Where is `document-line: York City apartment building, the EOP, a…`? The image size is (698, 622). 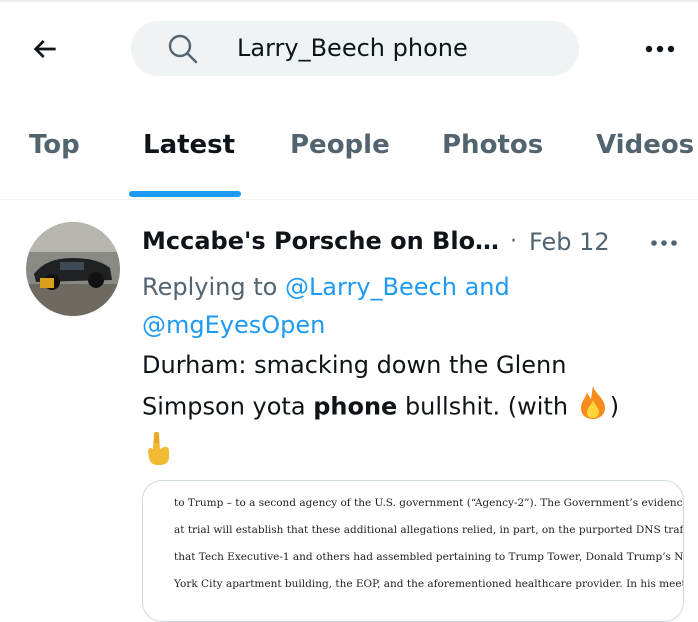
document-line: York City apartment building, the EOP, a… is located at coordinates (429, 584).